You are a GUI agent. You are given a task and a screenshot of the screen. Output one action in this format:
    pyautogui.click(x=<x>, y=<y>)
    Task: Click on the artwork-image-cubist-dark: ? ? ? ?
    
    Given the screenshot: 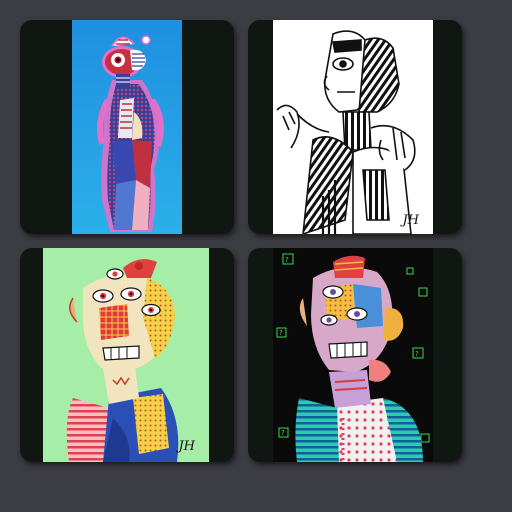 What is the action you would take?
    pyautogui.click(x=353, y=355)
    